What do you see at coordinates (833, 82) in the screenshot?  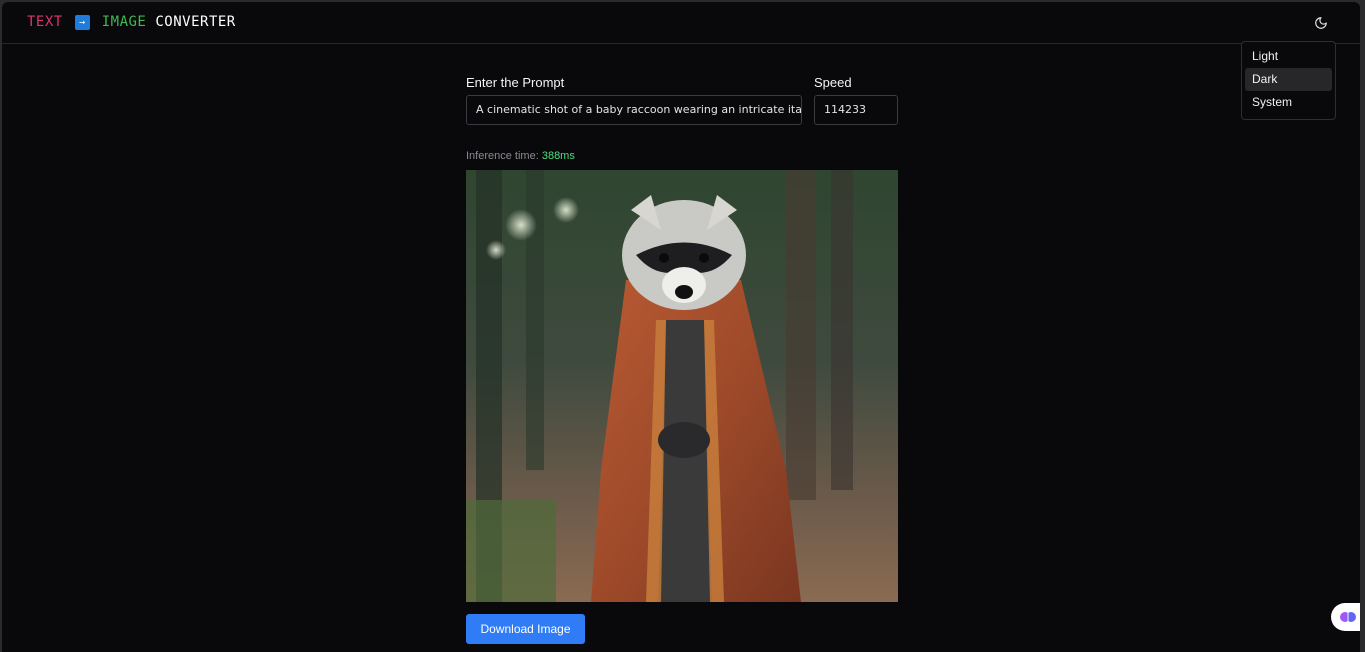 I see `speed-label: Speed` at bounding box center [833, 82].